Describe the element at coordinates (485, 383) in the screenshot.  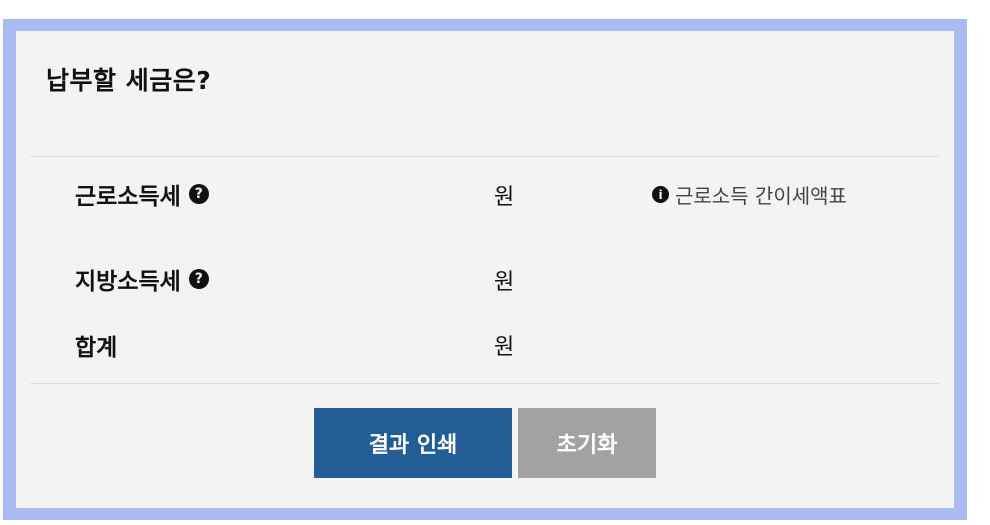
I see `divider-bottom` at that location.